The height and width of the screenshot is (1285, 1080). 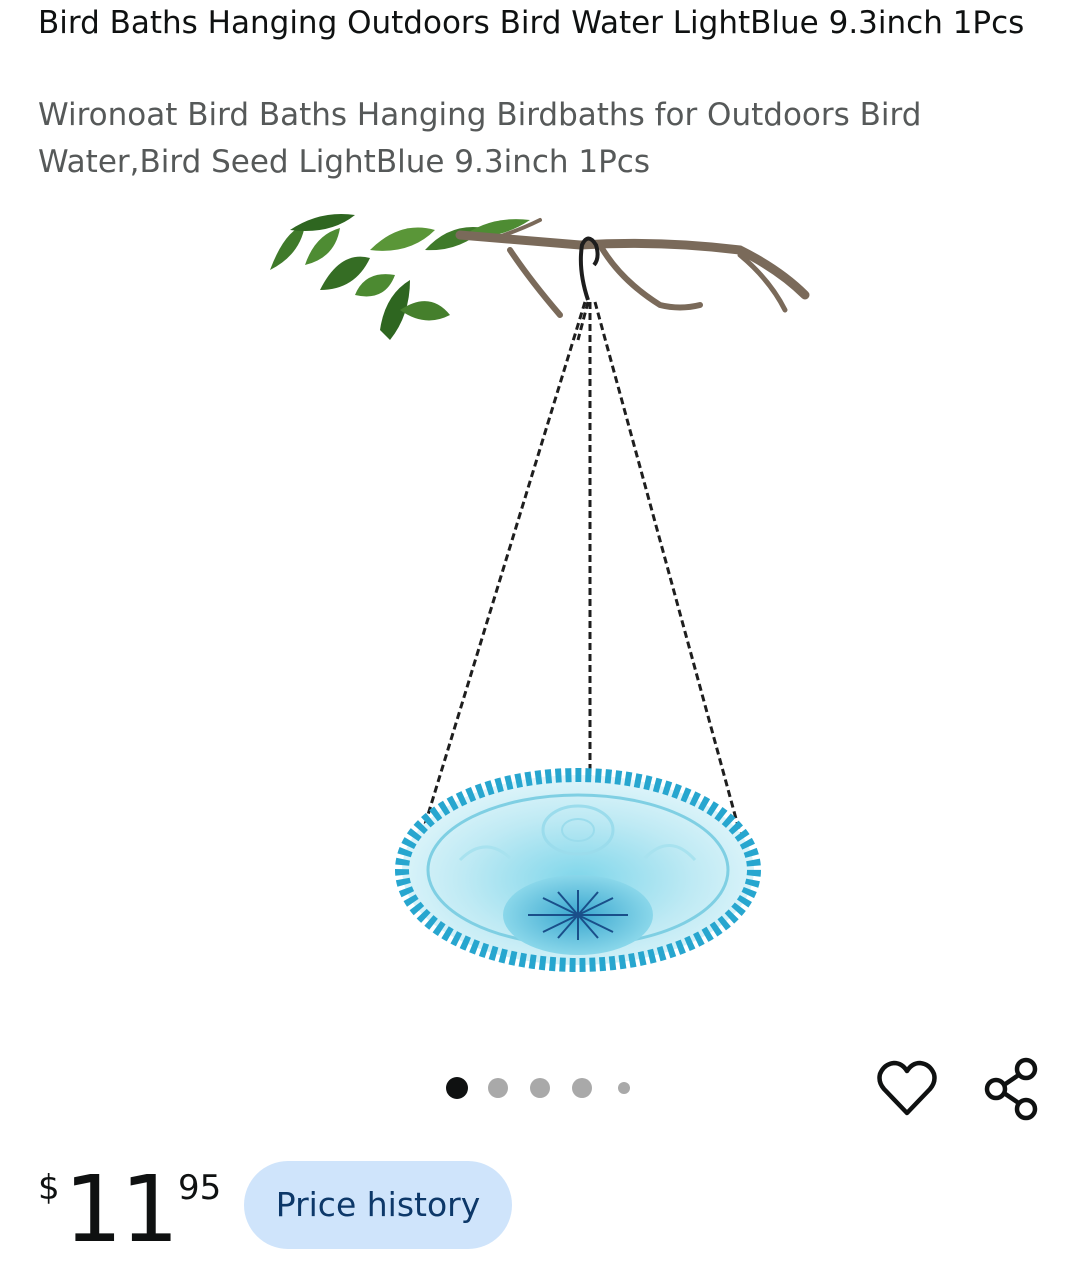 I want to click on leaves-decoration, so click(x=400, y=277).